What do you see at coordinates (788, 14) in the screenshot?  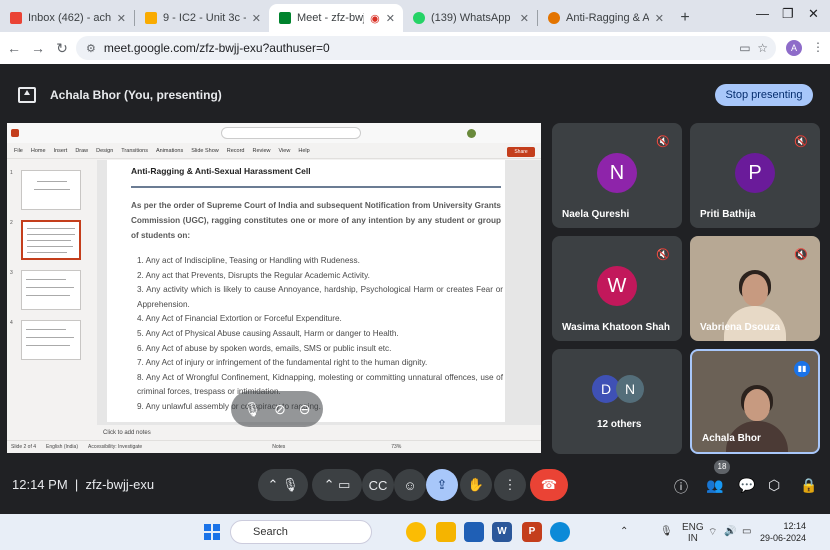 I see `restore-icon: ❐` at bounding box center [788, 14].